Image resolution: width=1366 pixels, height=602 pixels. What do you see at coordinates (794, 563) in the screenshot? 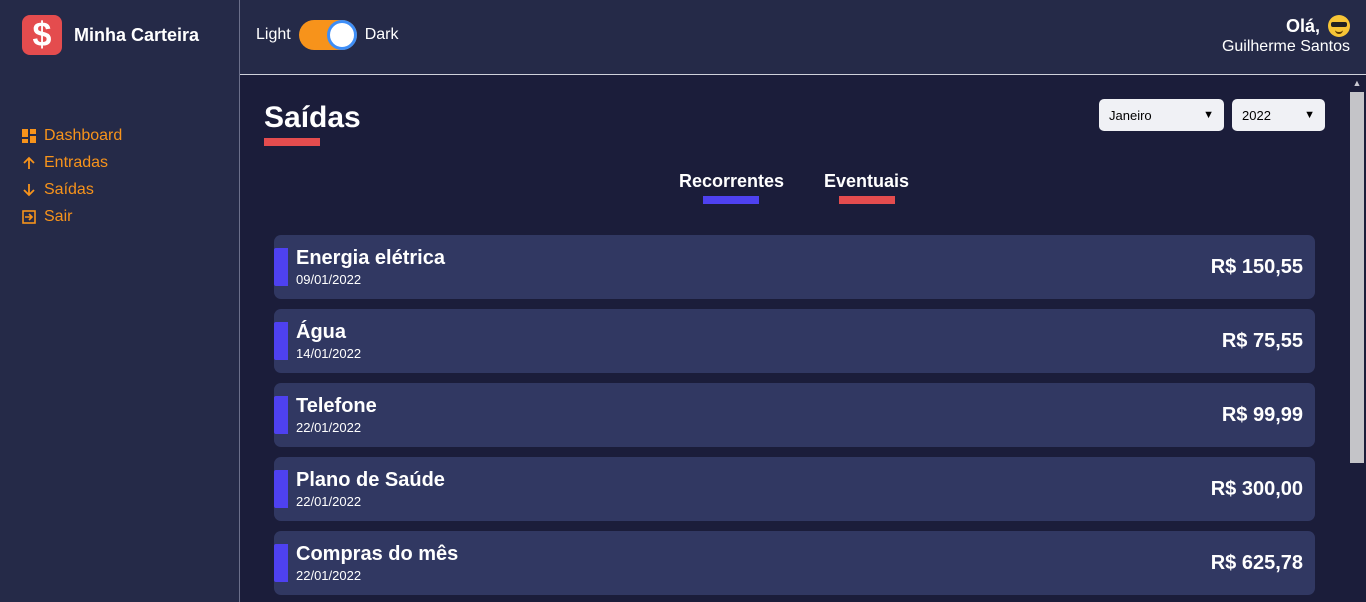
I see `list-item: Compras do mês 22/01/2022 R$ 625,78` at bounding box center [794, 563].